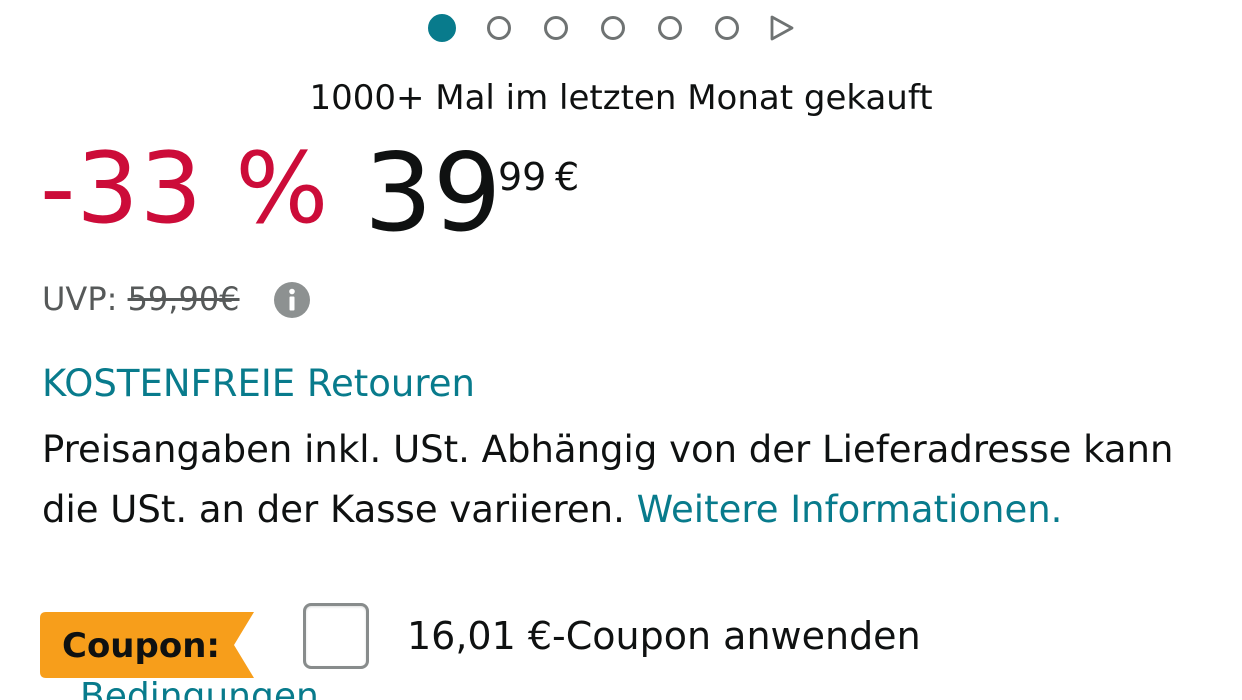 The image size is (1242, 700). What do you see at coordinates (185, 189) in the screenshot?
I see `discount-percentage: -33 %` at bounding box center [185, 189].